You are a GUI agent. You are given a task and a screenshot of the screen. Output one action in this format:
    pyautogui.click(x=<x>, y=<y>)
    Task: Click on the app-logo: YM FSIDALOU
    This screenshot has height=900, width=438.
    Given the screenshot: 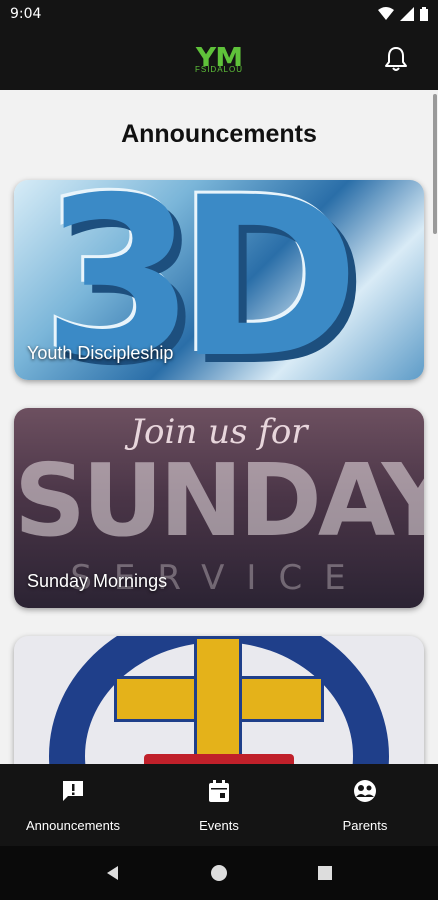 What is the action you would take?
    pyautogui.click(x=218, y=59)
    